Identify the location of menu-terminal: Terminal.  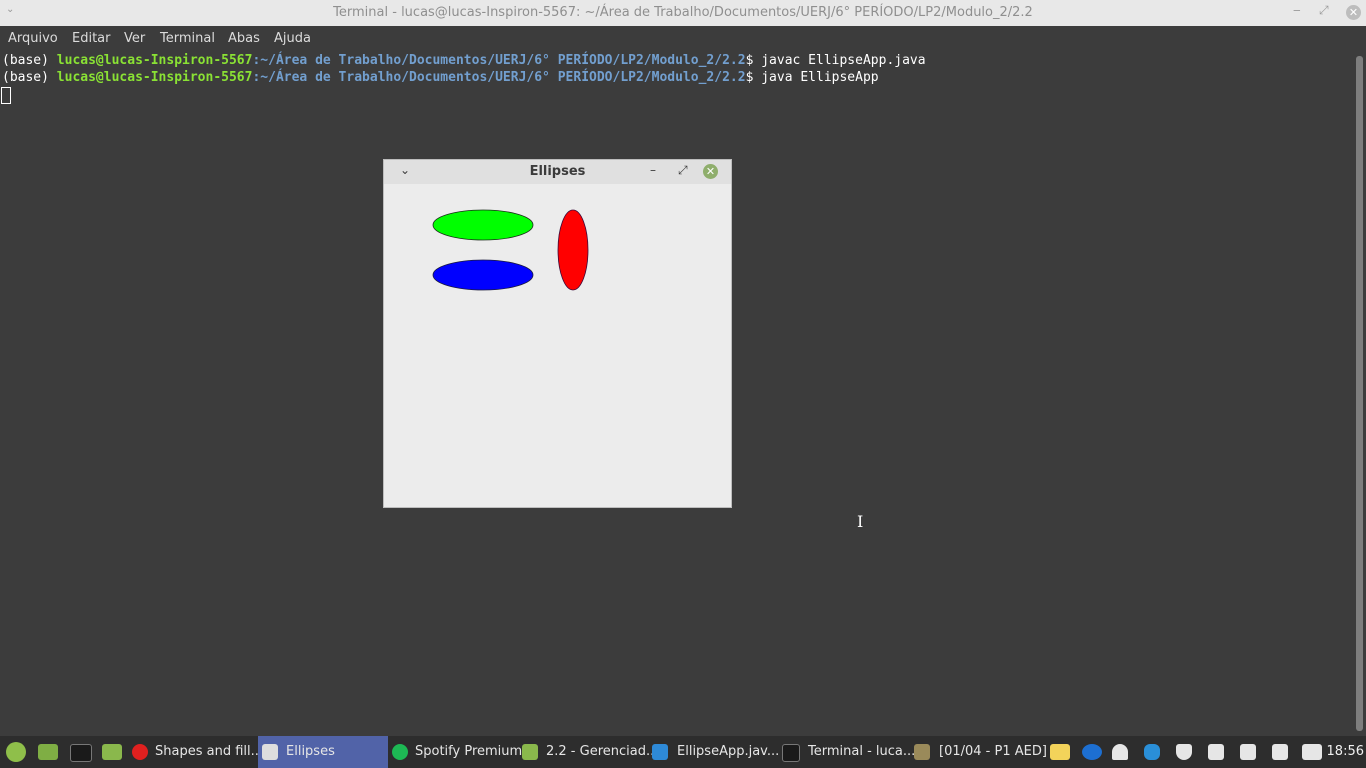
(187, 39).